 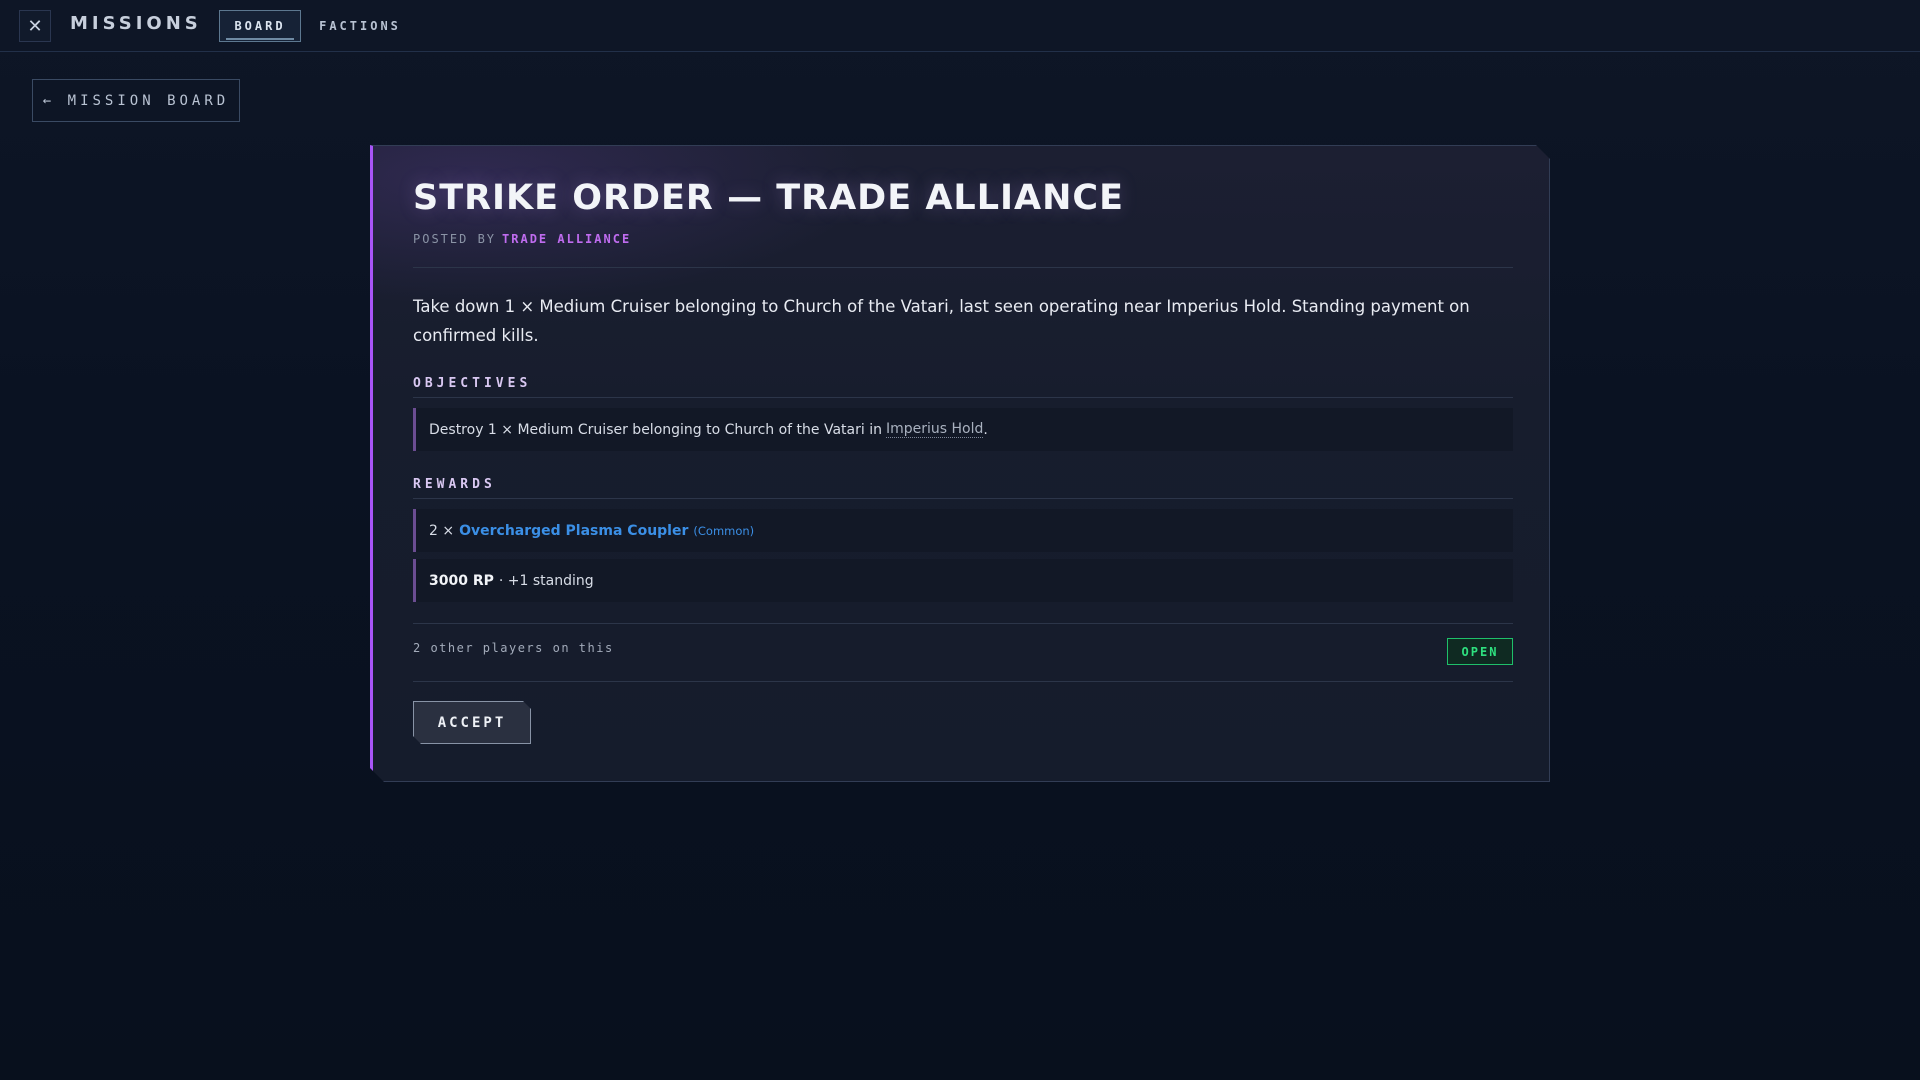 What do you see at coordinates (573, 531) in the screenshot?
I see `reward-item-link: Overcharged Plasma Coupler` at bounding box center [573, 531].